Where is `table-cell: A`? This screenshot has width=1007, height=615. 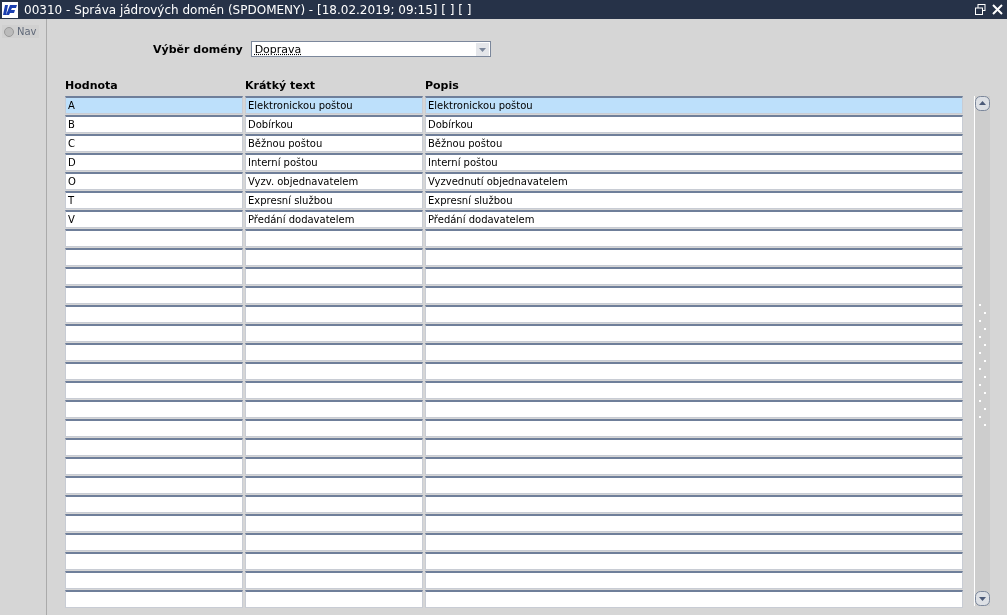 table-cell: A is located at coordinates (154, 105).